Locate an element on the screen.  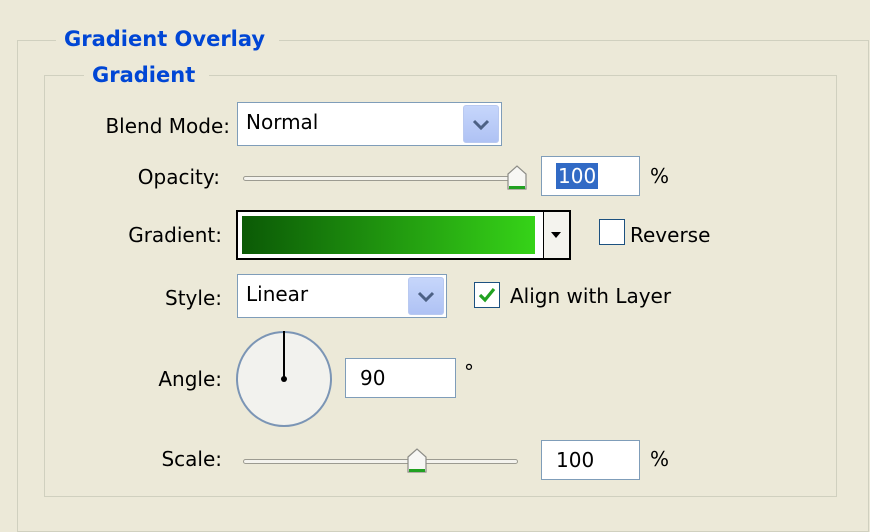
angle-unit: ° is located at coordinates (469, 372).